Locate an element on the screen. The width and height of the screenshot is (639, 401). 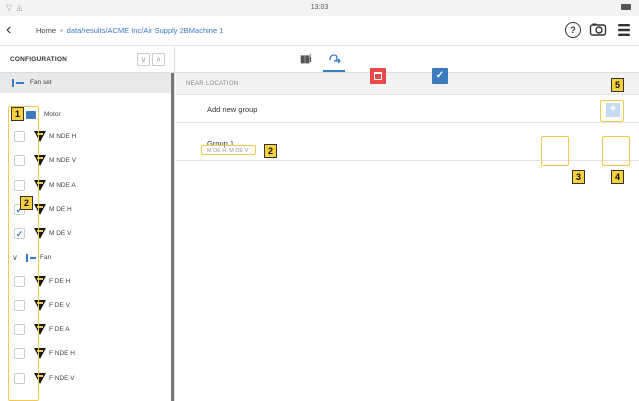
camera-settings-icon is located at coordinates (598, 30).